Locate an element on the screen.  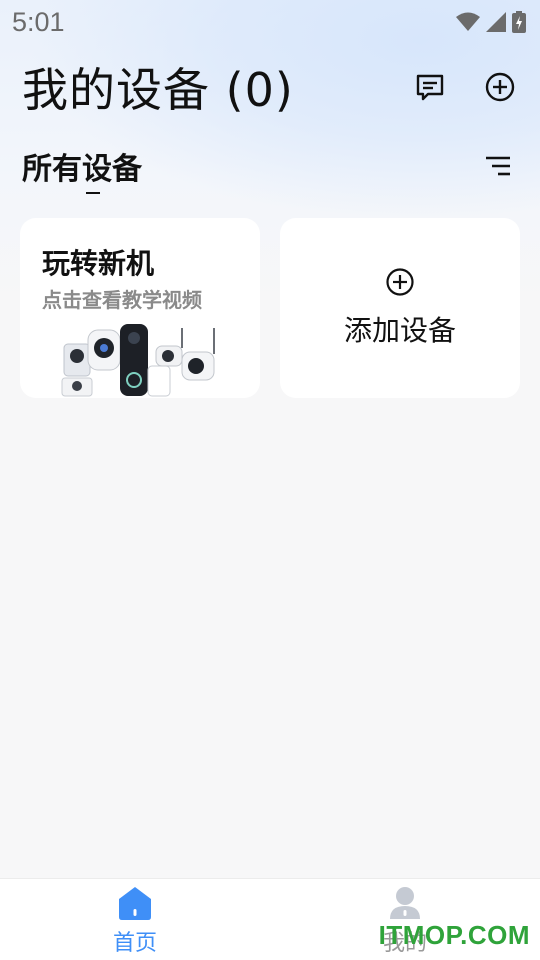
status-bar: 5:01 is located at coordinates (270, 22).